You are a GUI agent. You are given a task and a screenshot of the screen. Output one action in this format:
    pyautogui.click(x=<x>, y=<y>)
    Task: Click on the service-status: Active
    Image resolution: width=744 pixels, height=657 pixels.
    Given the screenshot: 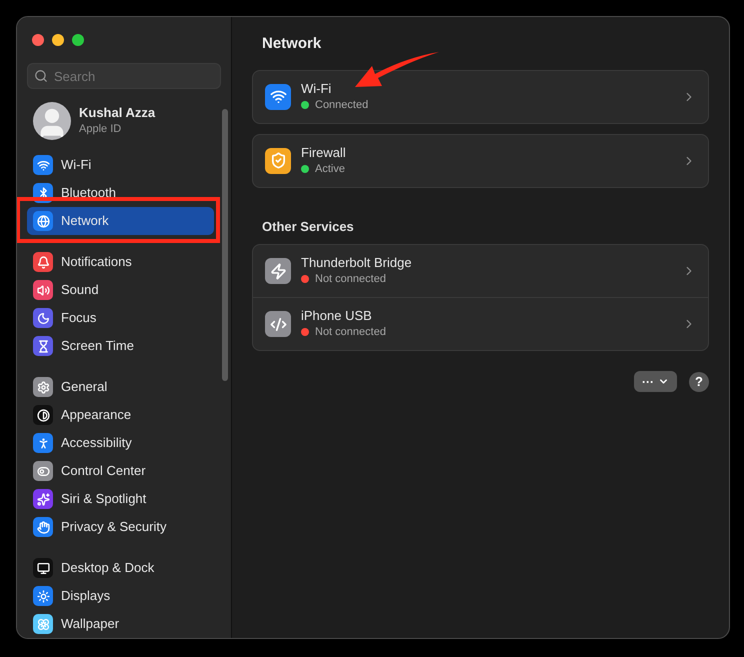 What is the action you would take?
    pyautogui.click(x=330, y=169)
    